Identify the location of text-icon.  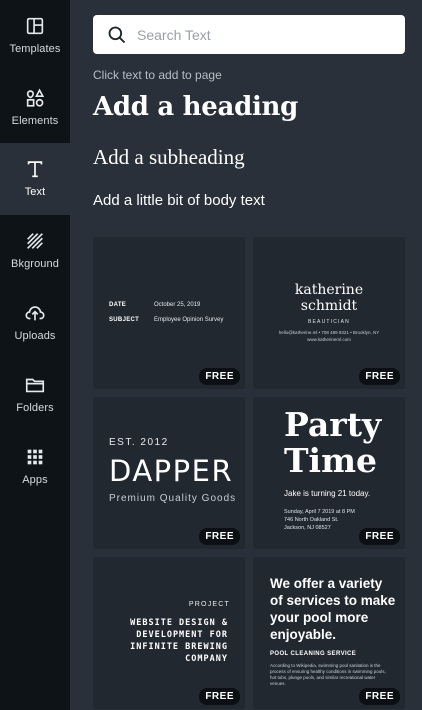
(35, 169).